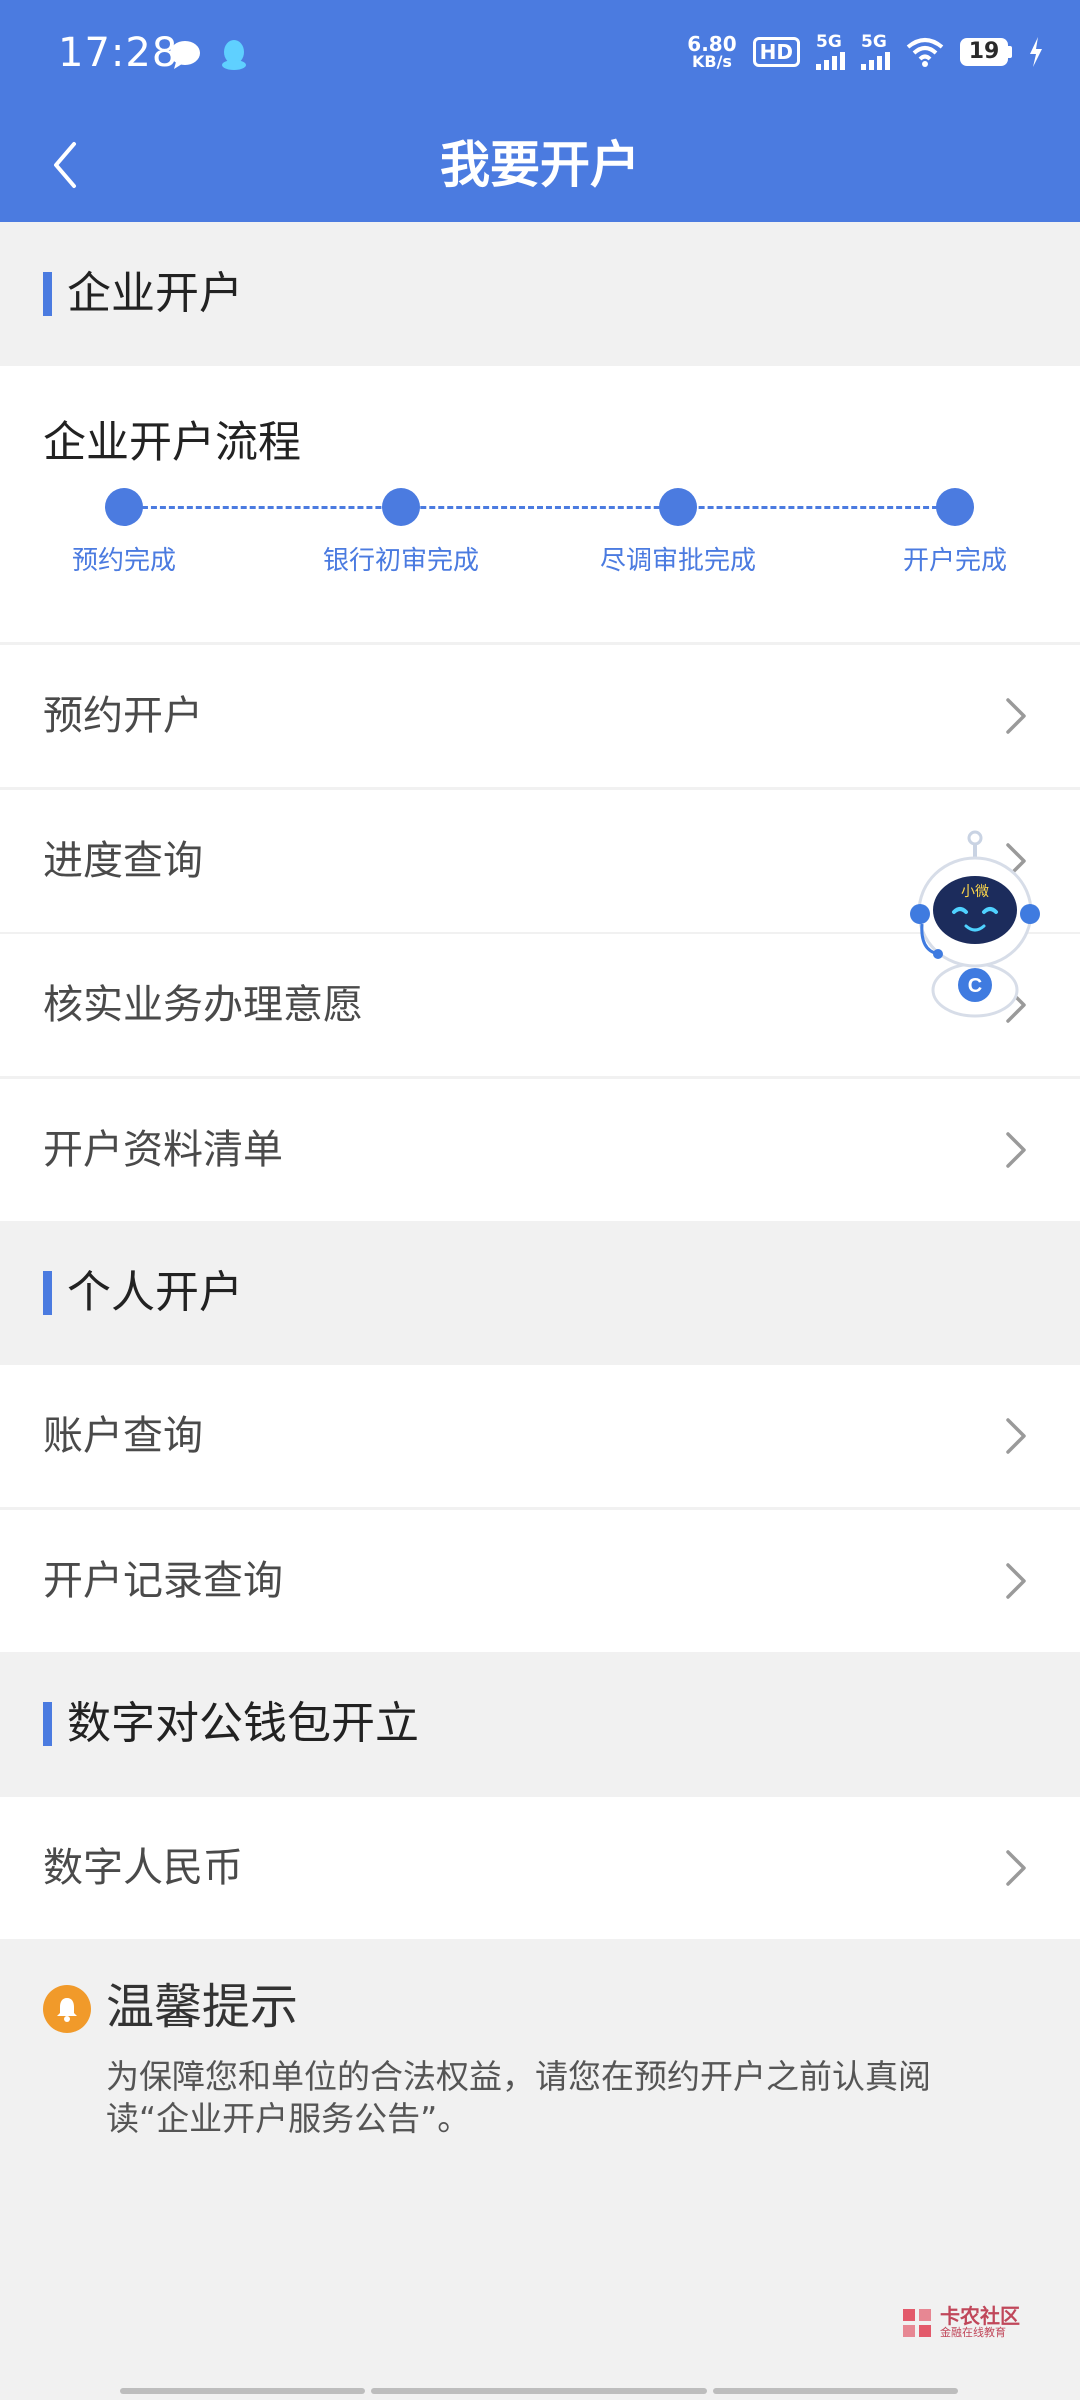 This screenshot has height=2400, width=1080. Describe the element at coordinates (776, 52) in the screenshot. I see `hd-badge: HD` at that location.